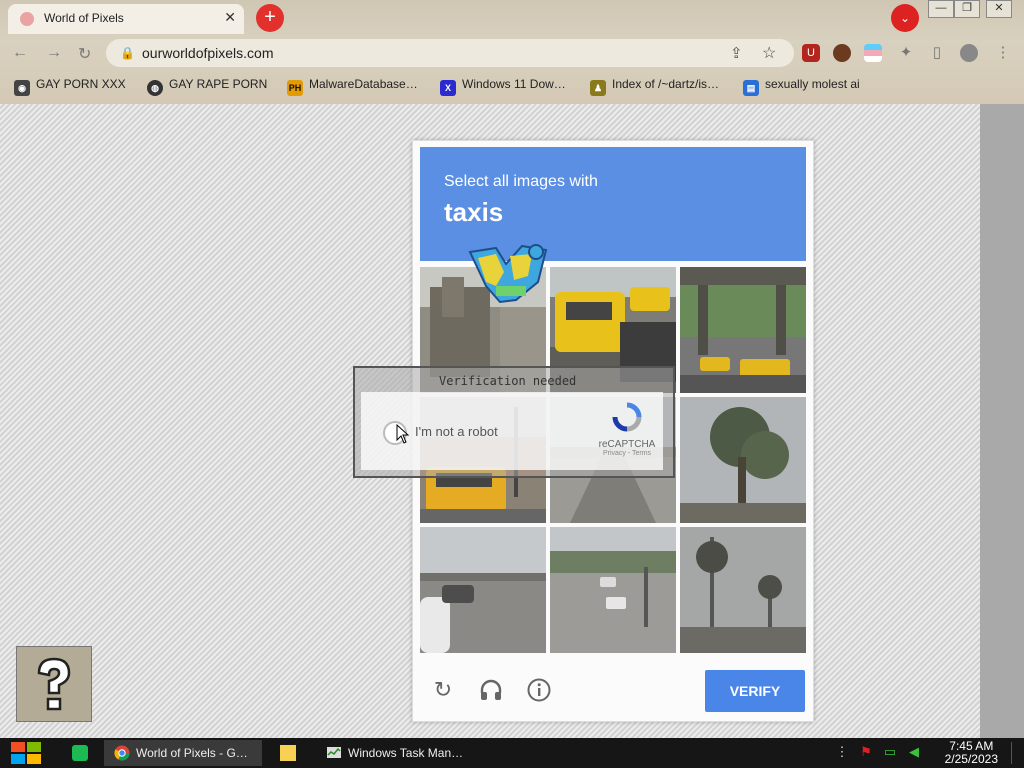 Image resolution: width=1024 pixels, height=768 pixels. I want to click on recaptcha-links: Privacy - Terms, so click(627, 453).